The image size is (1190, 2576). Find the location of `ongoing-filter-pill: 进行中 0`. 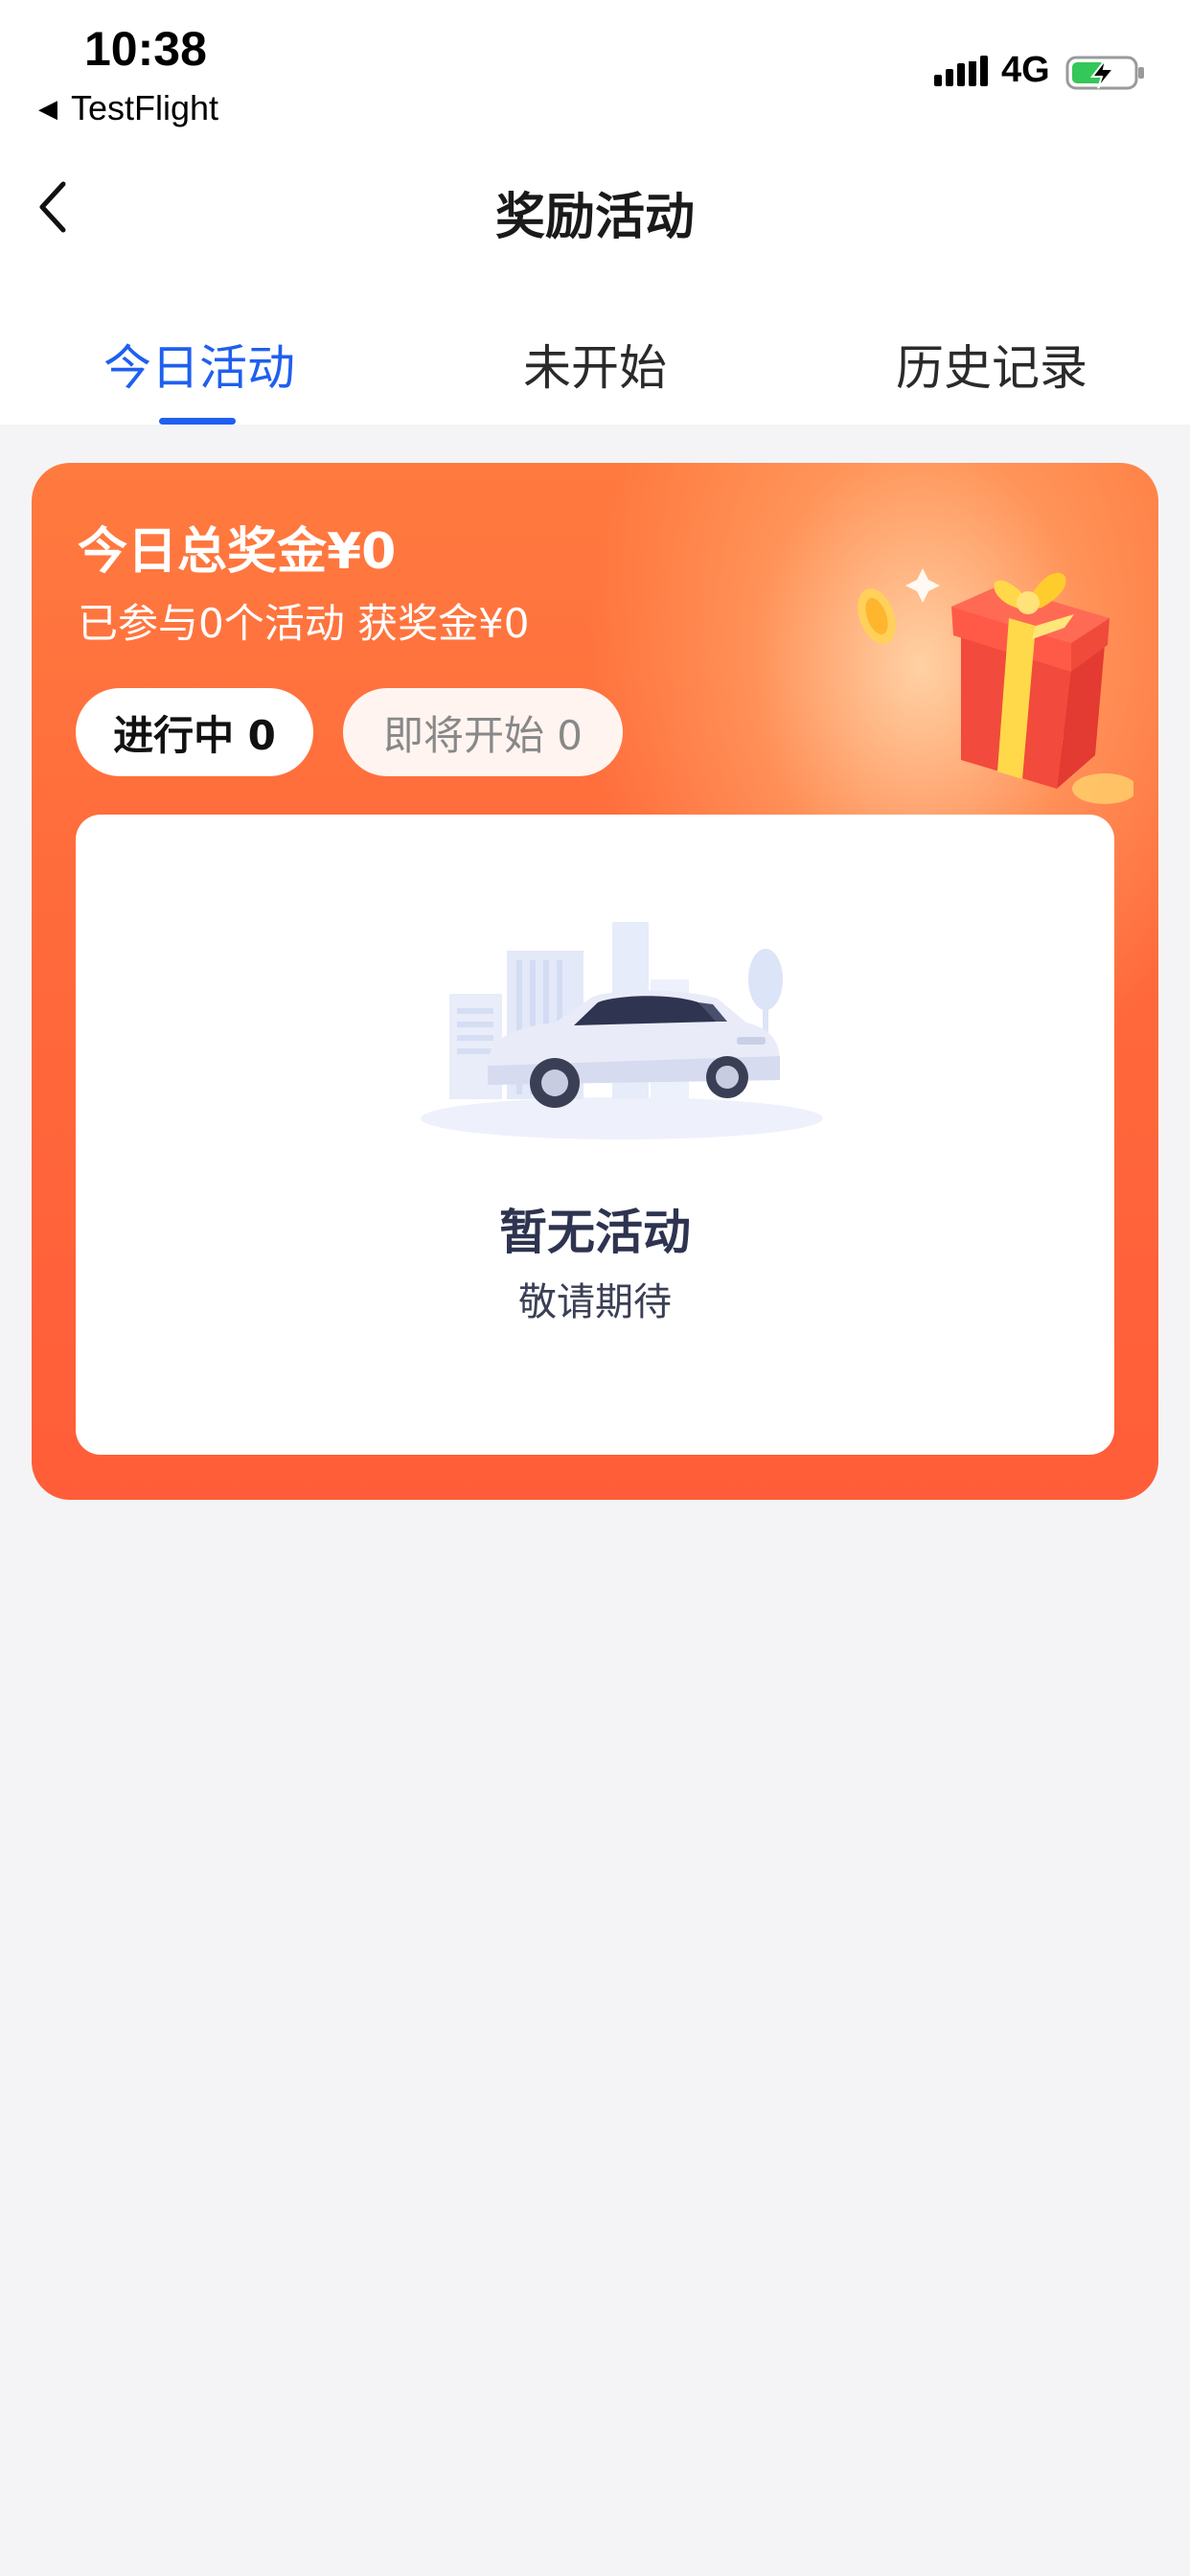

ongoing-filter-pill: 进行中 0 is located at coordinates (195, 732).